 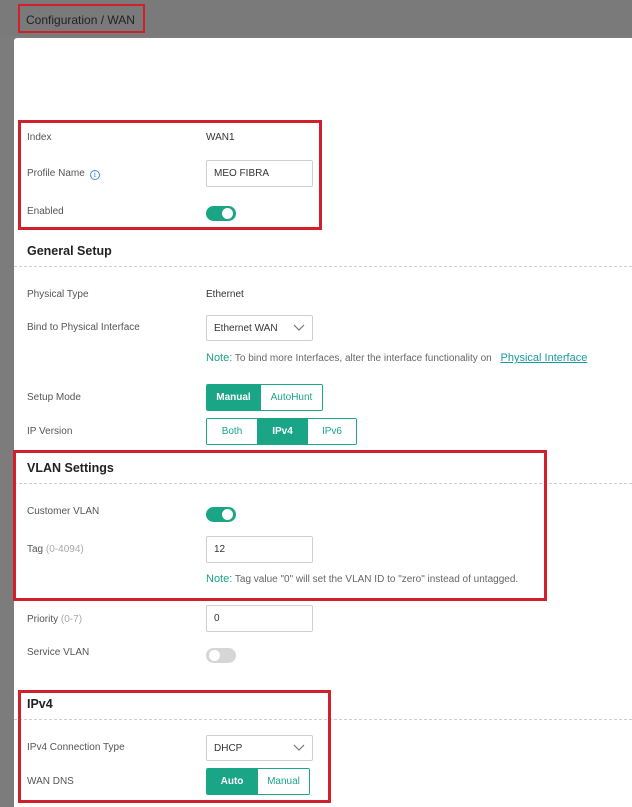 I want to click on profile-name-input, so click(x=259, y=173).